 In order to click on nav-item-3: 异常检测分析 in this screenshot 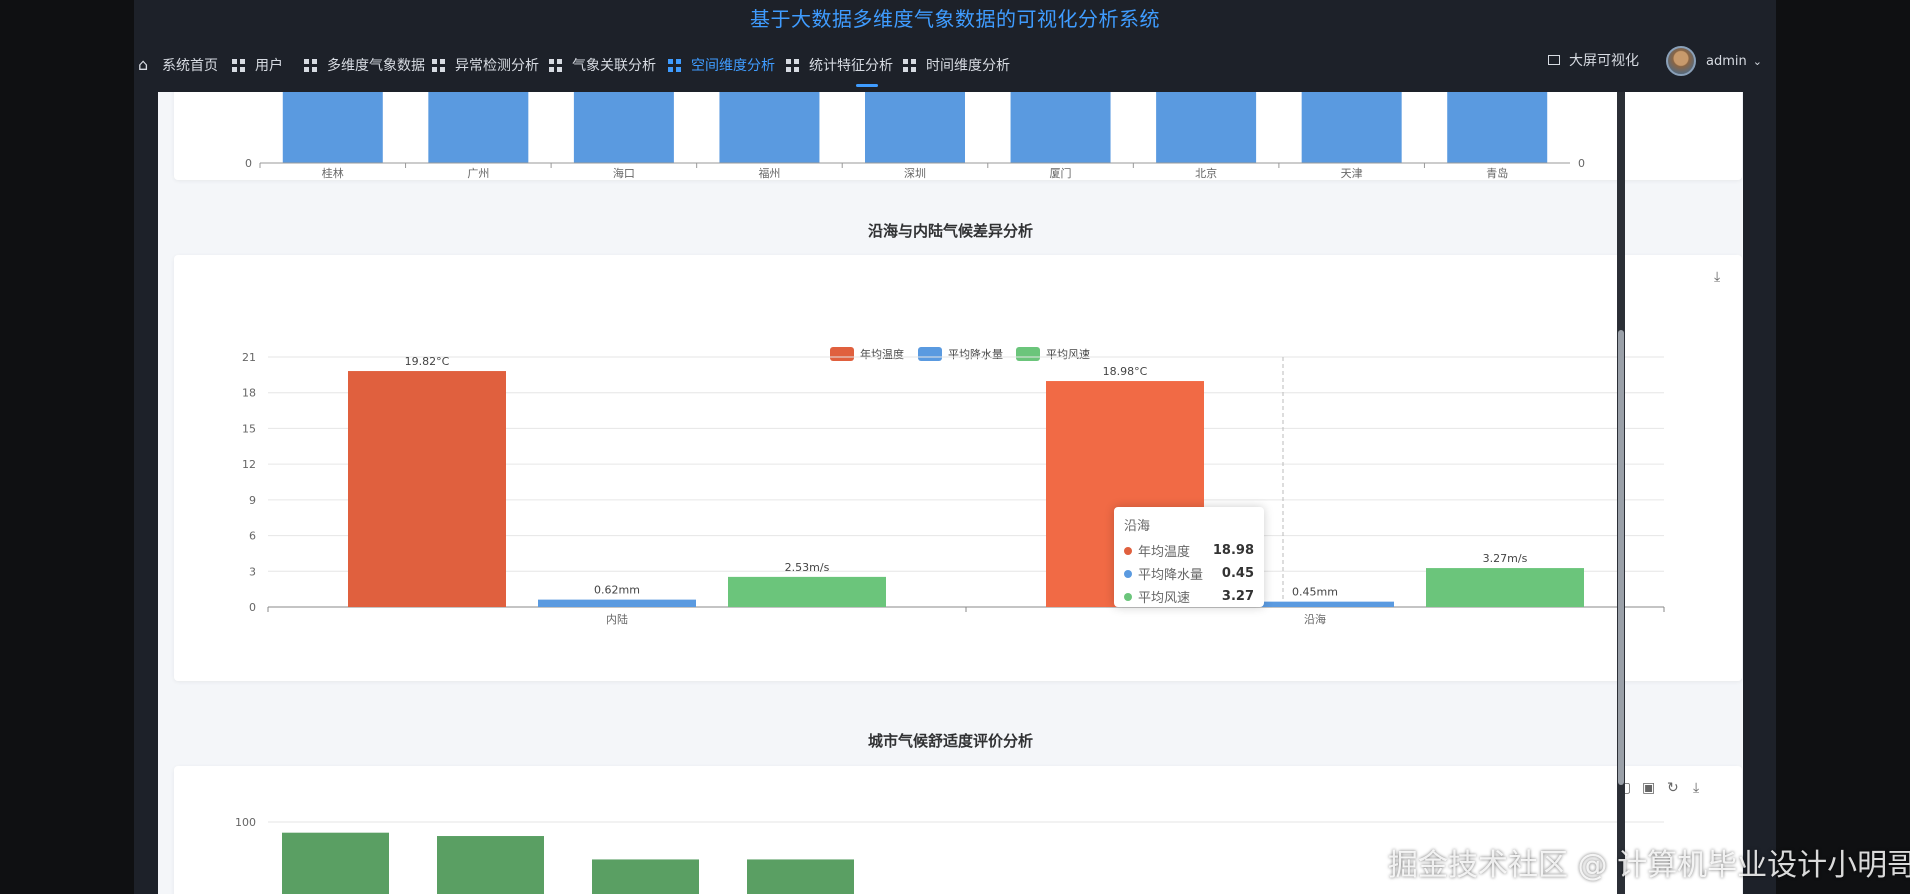, I will do `click(485, 65)`.